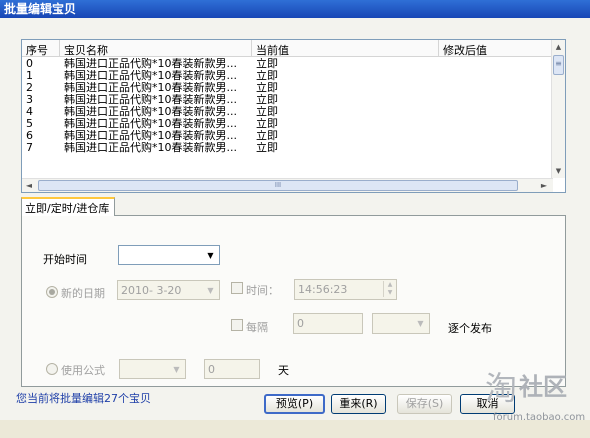 The height and width of the screenshot is (438, 590). I want to click on table-row: 1 韩国进口正品代购*10春装新款男... 立即, so click(287, 76).